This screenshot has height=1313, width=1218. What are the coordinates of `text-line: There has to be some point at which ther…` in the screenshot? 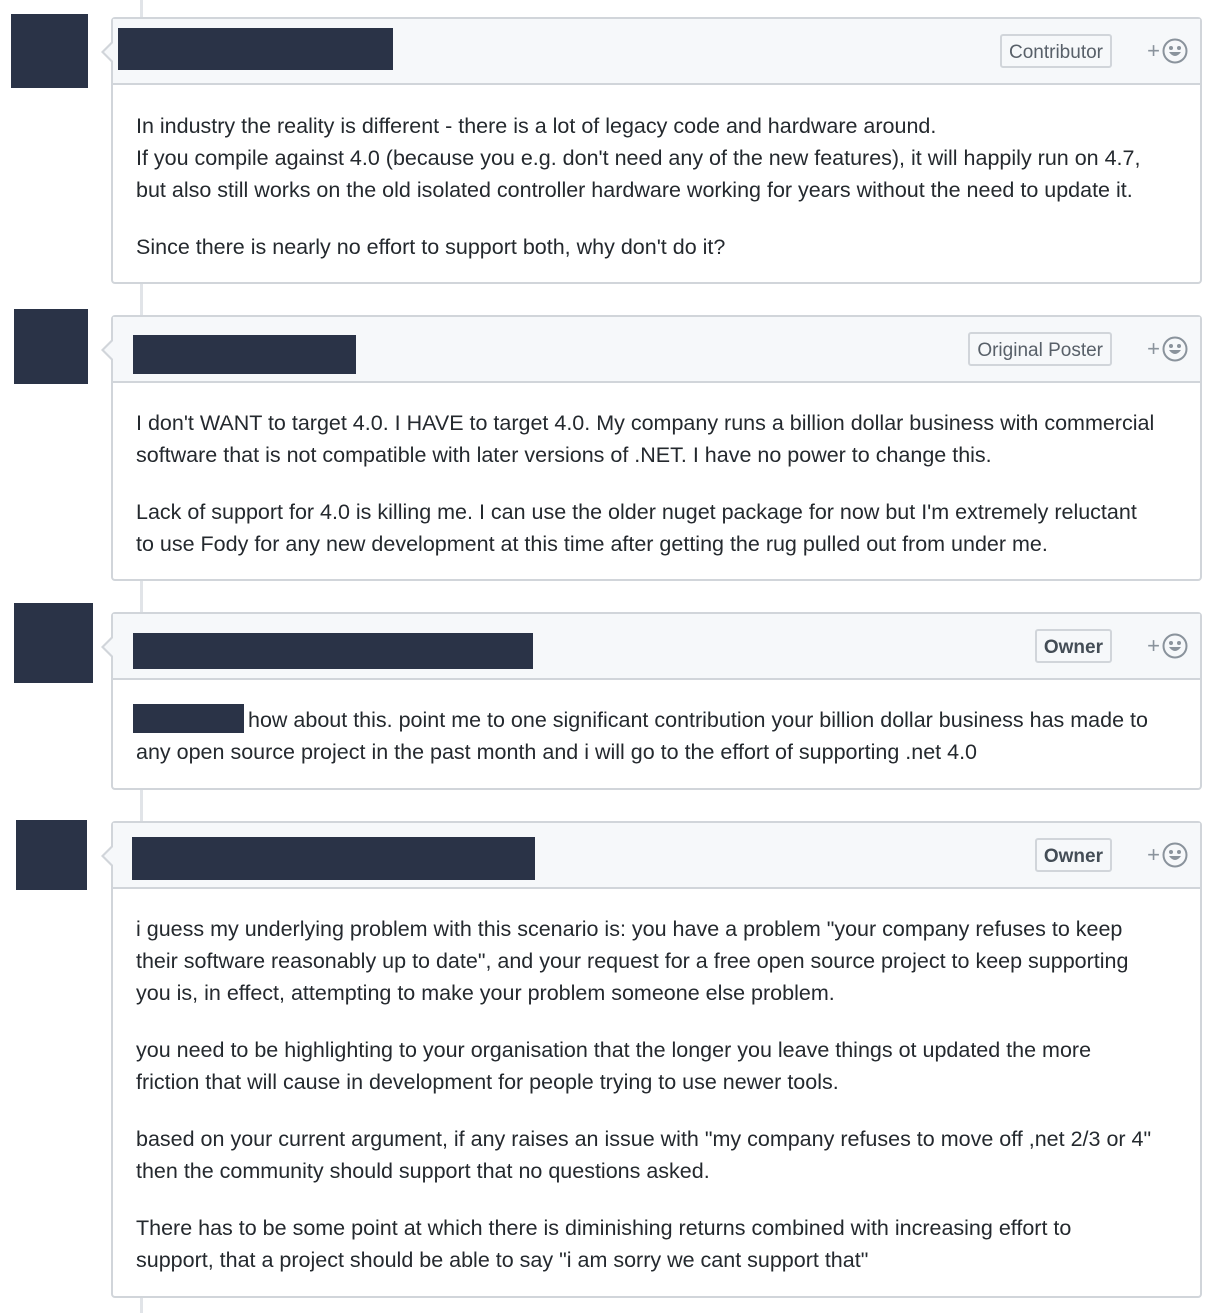 It's located at (604, 1228).